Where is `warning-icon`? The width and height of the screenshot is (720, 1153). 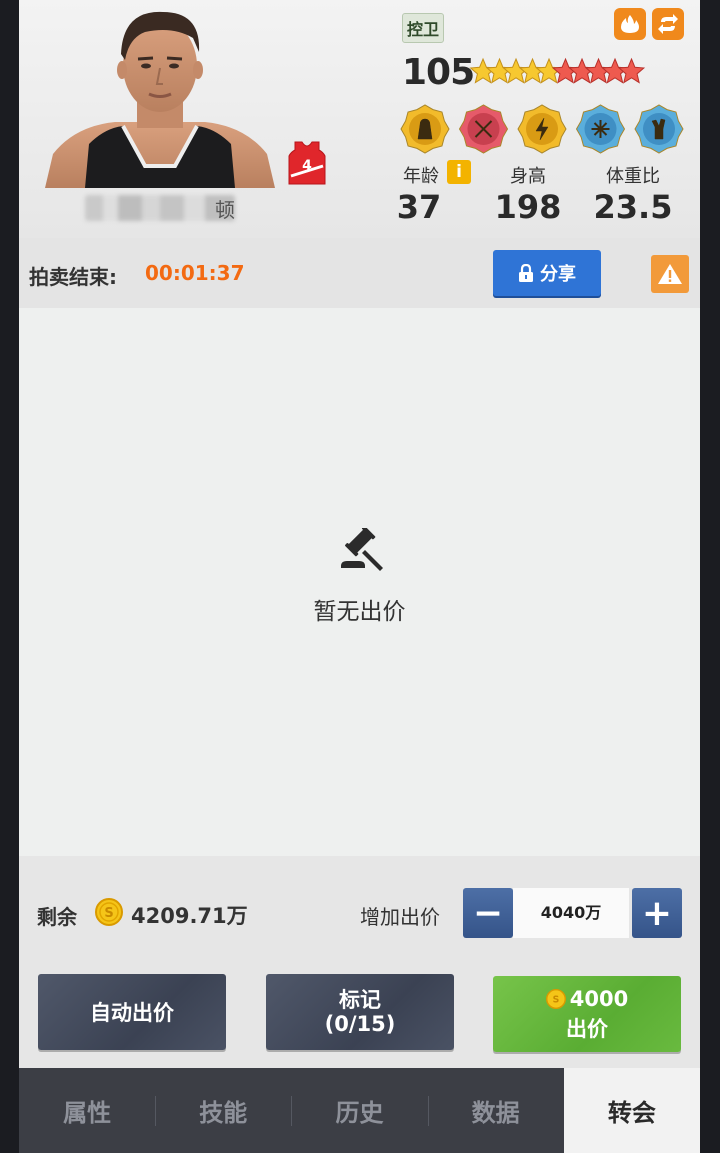
warning-icon is located at coordinates (670, 274).